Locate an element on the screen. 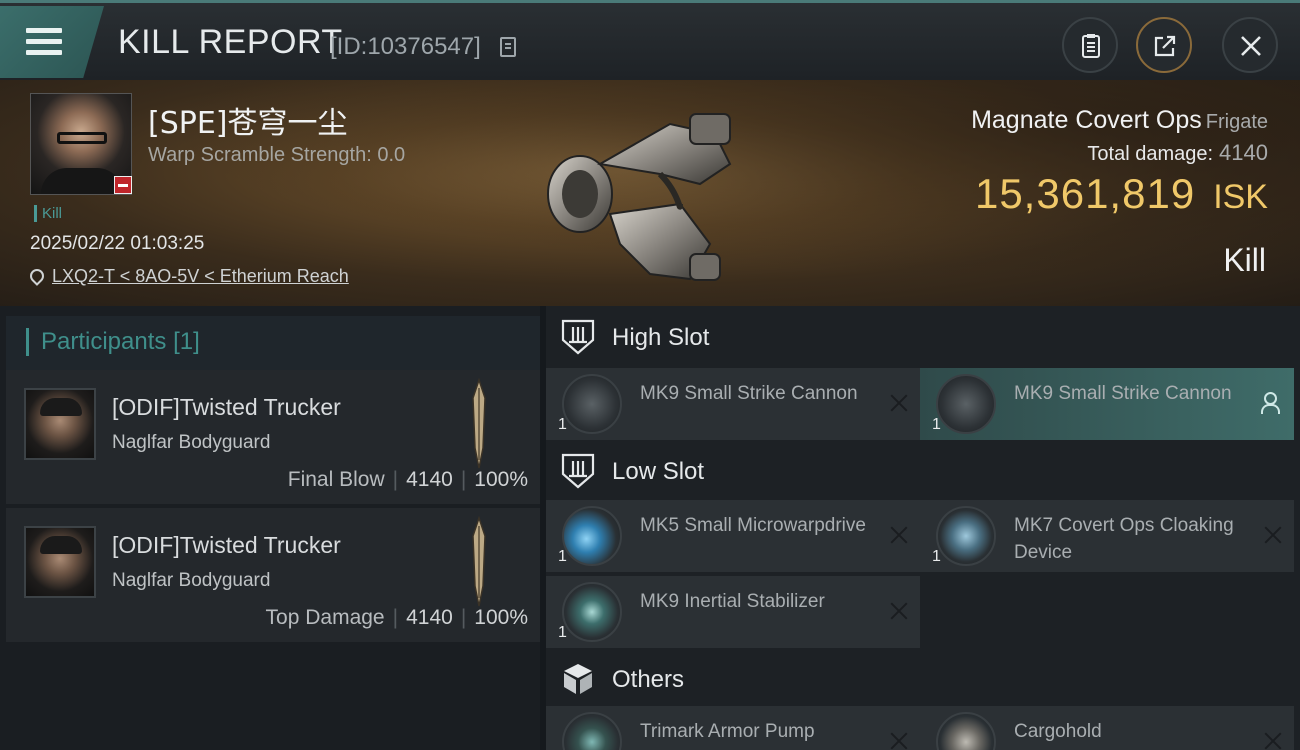  microwarpdrive-icon is located at coordinates (592, 536).